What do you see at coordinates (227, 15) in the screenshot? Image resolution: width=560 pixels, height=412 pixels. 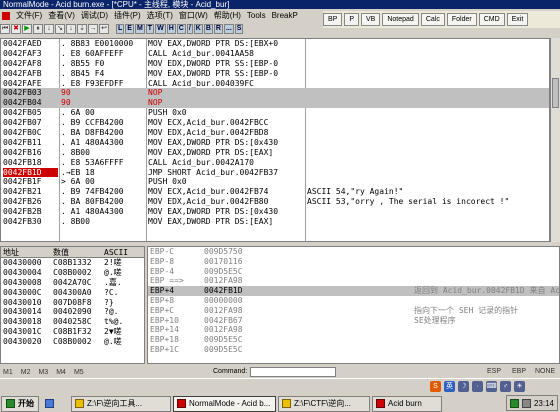 I see `menu-help: 帮助(H)` at bounding box center [227, 15].